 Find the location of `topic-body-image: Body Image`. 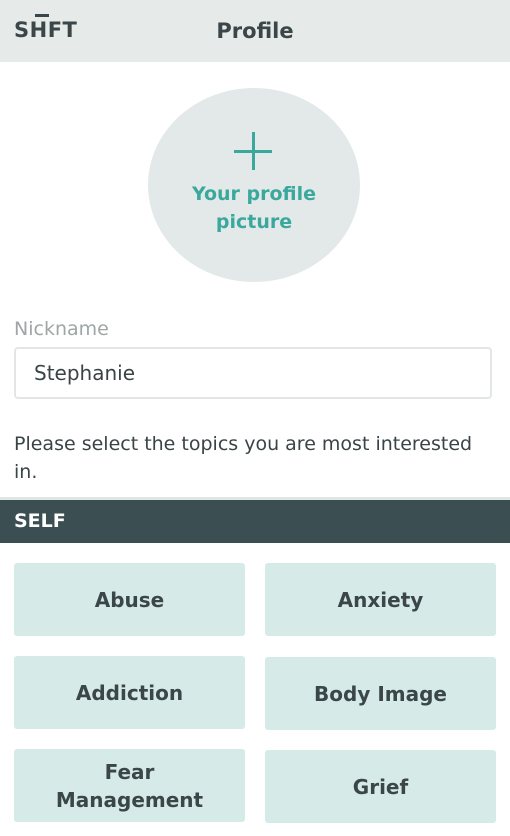

topic-body-image: Body Image is located at coordinates (380, 693).